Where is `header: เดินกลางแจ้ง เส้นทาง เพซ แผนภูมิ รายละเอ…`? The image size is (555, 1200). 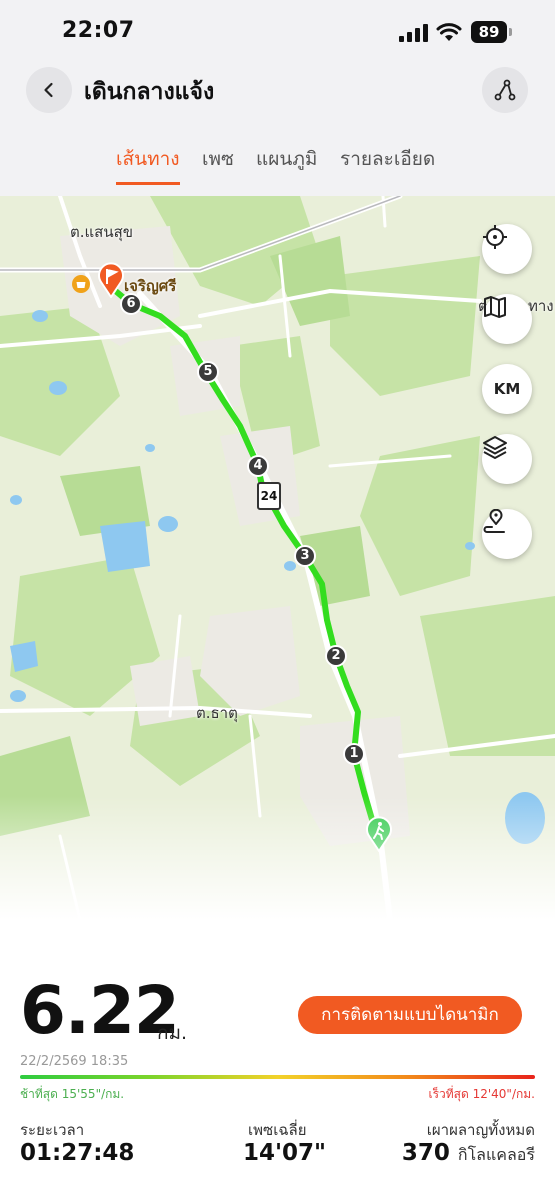 header: เดินกลางแจ้ง เส้นทาง เพซ แผนภูมิ รายละเอ… is located at coordinates (277, 130).